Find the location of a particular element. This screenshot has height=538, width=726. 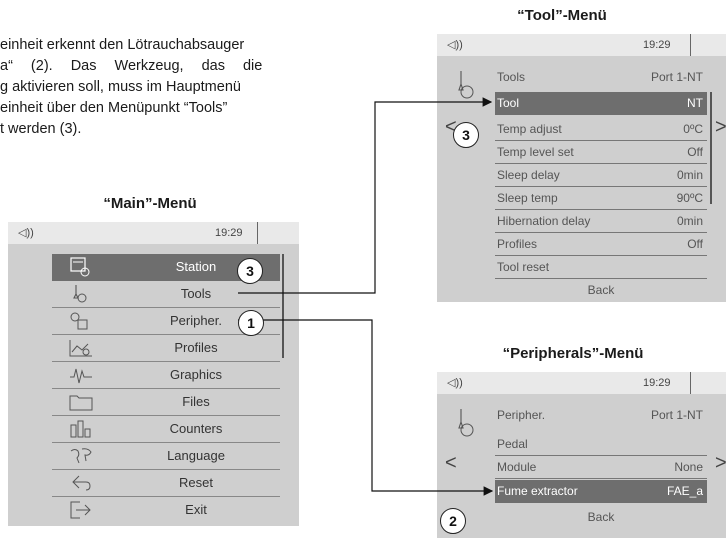

connector-peripherals-to-fume-extractor is located at coordinates (366, 407).